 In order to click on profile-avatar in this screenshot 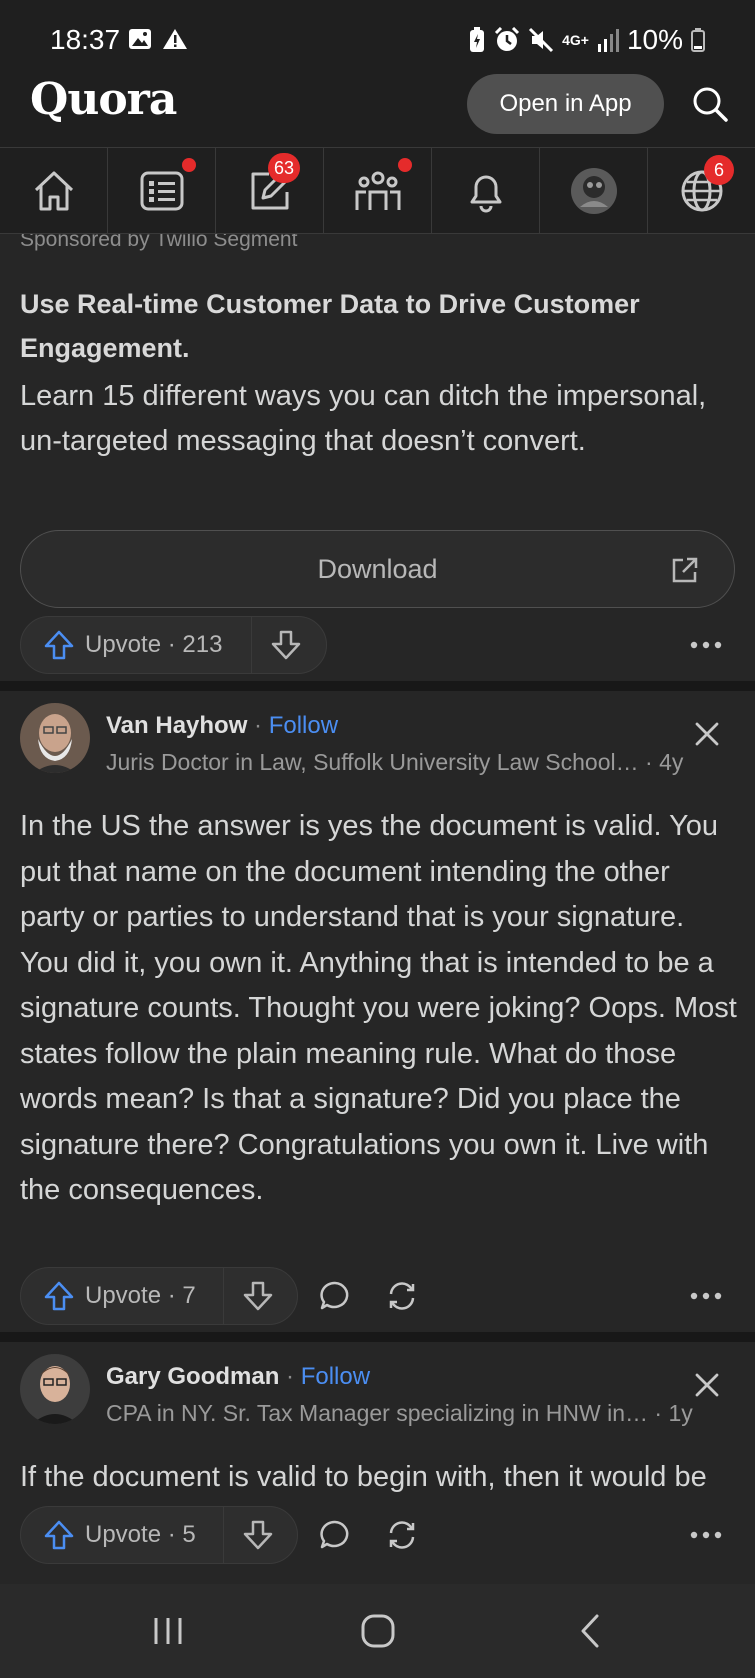, I will do `click(593, 190)`.